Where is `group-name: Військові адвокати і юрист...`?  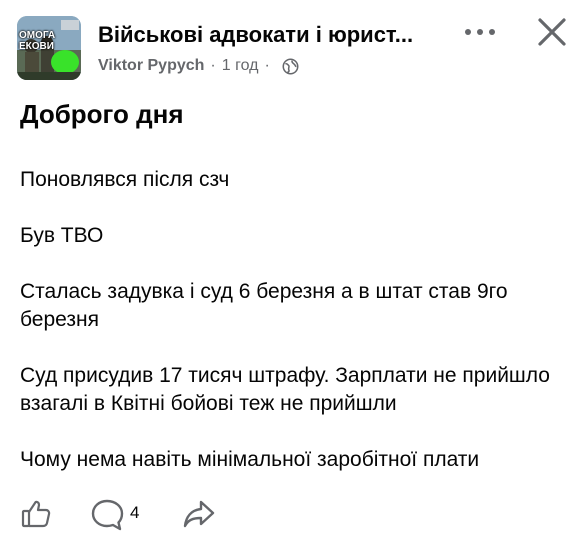 group-name: Військові адвокати і юрист... is located at coordinates (263, 35).